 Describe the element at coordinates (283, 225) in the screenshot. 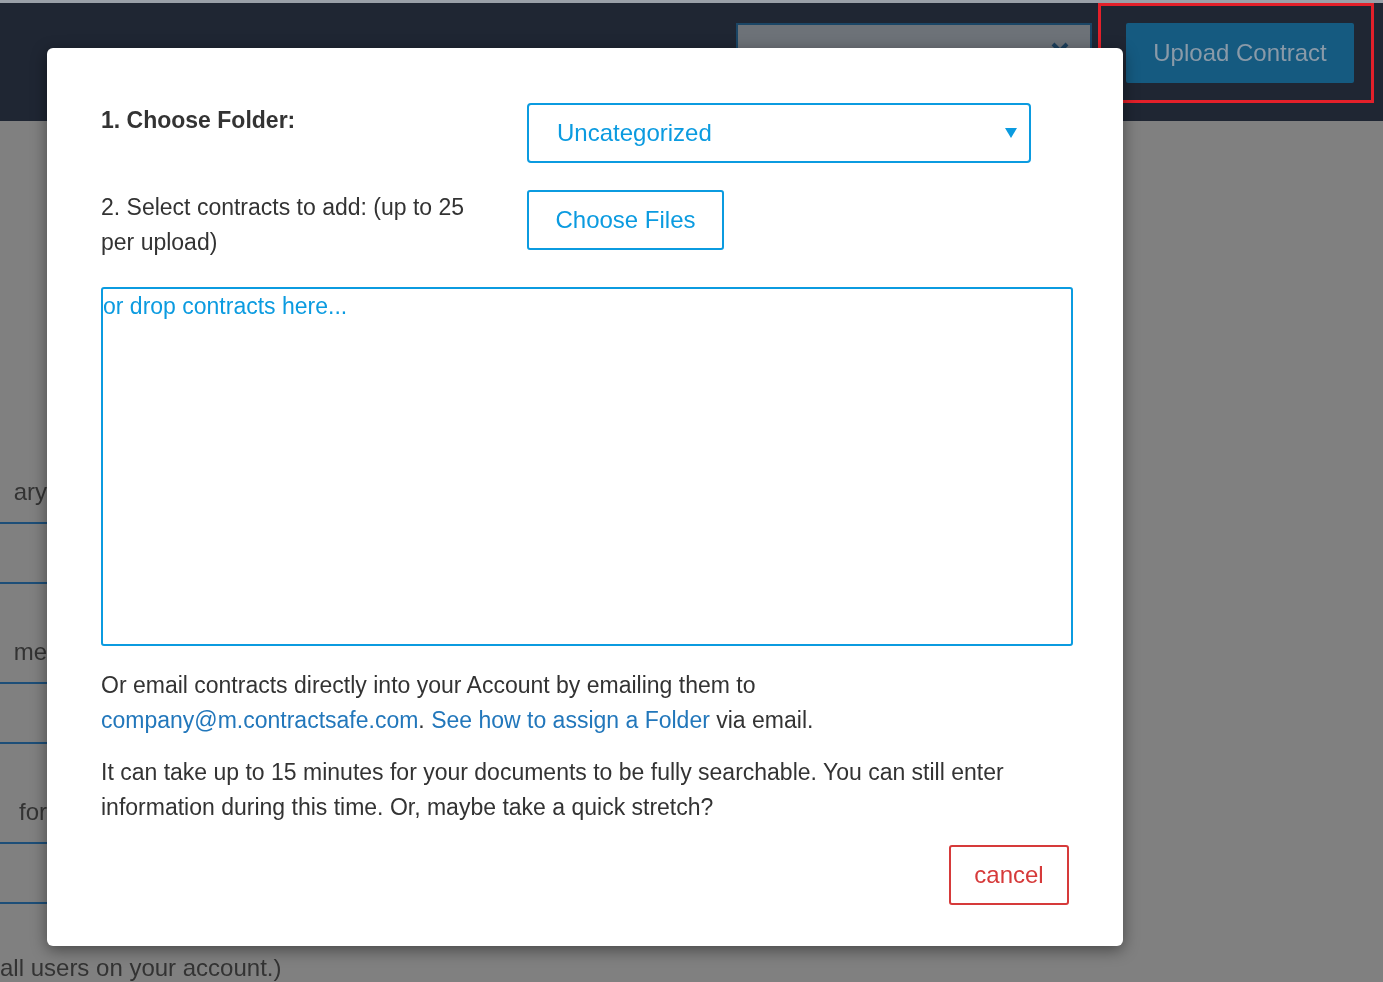

I see `files-label: 2. Select contracts to add: (up to 25 per upload)` at that location.